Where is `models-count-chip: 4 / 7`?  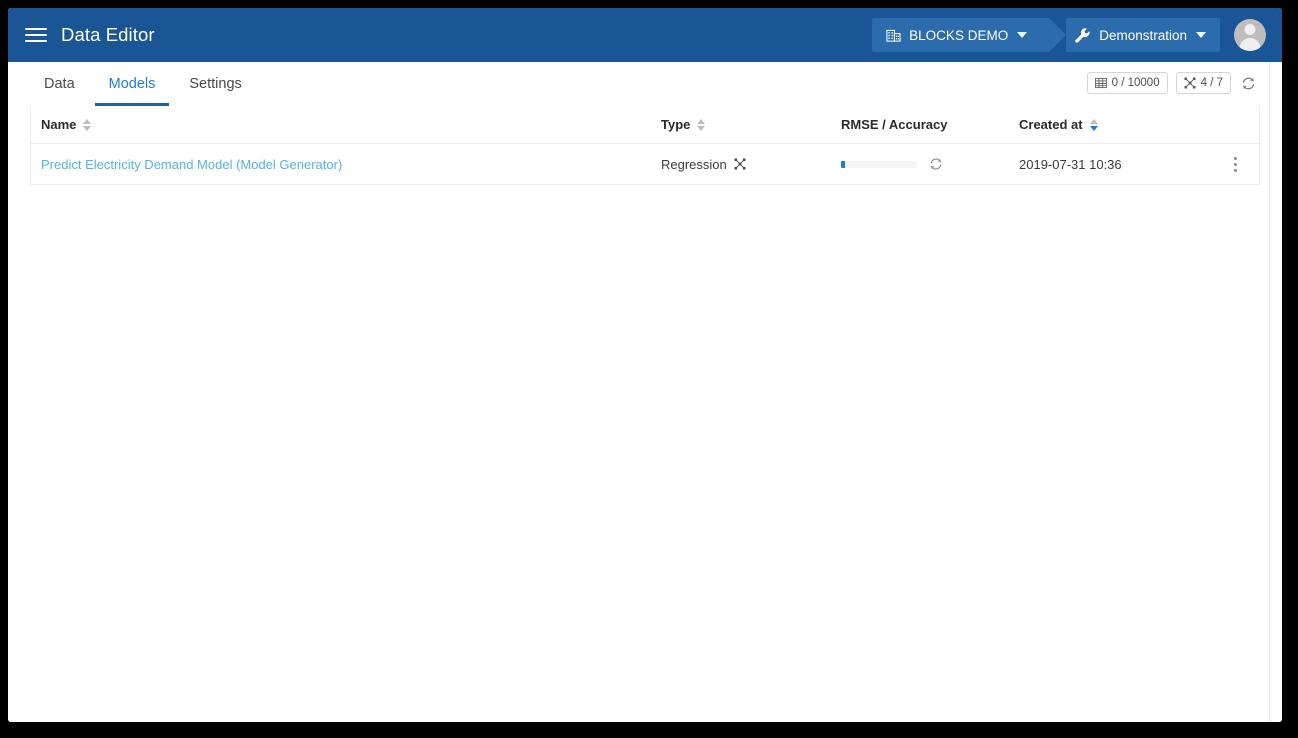 models-count-chip: 4 / 7 is located at coordinates (1203, 83).